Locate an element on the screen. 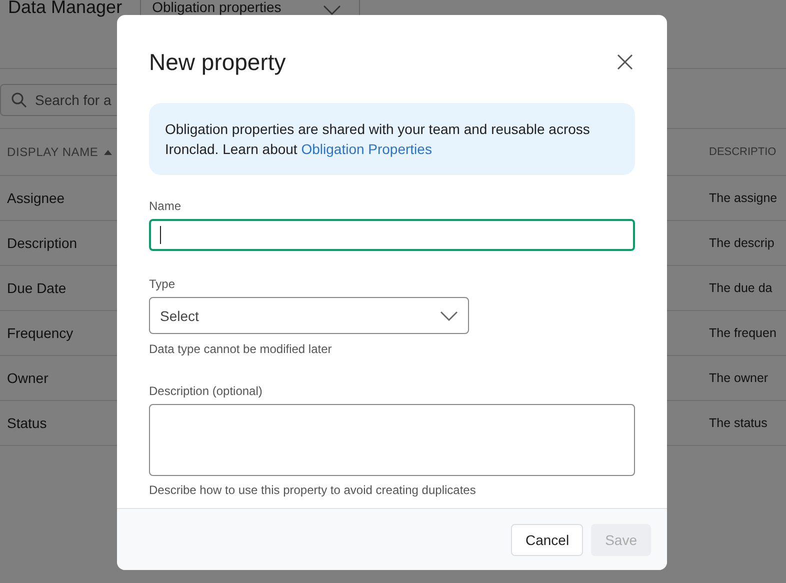 The height and width of the screenshot is (583, 786). field-label: Type is located at coordinates (162, 284).